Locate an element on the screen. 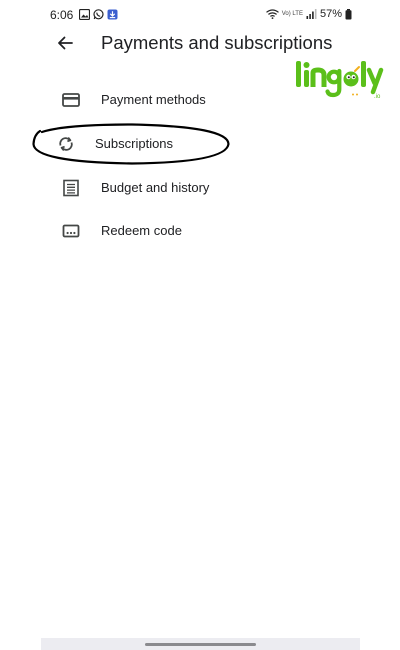 The image size is (400, 650). receipt-list-icon is located at coordinates (71, 188).